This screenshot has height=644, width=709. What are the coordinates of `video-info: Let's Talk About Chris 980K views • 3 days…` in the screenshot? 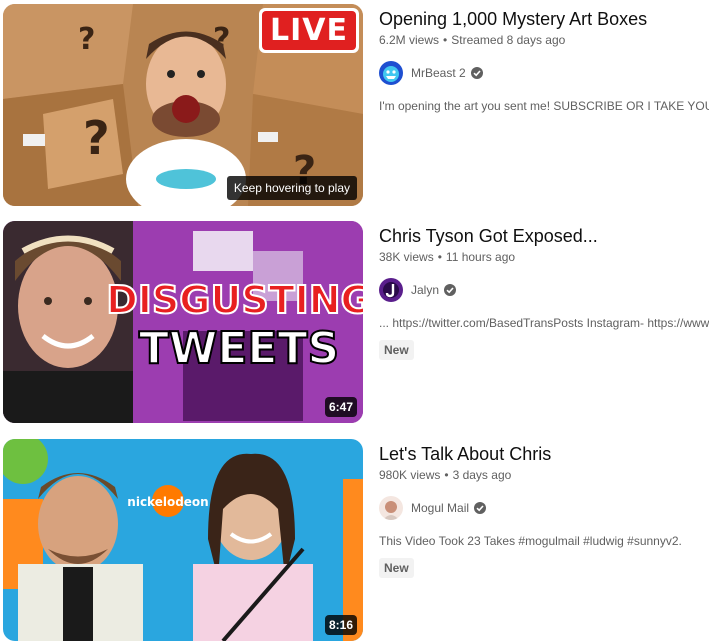 It's located at (544, 508).